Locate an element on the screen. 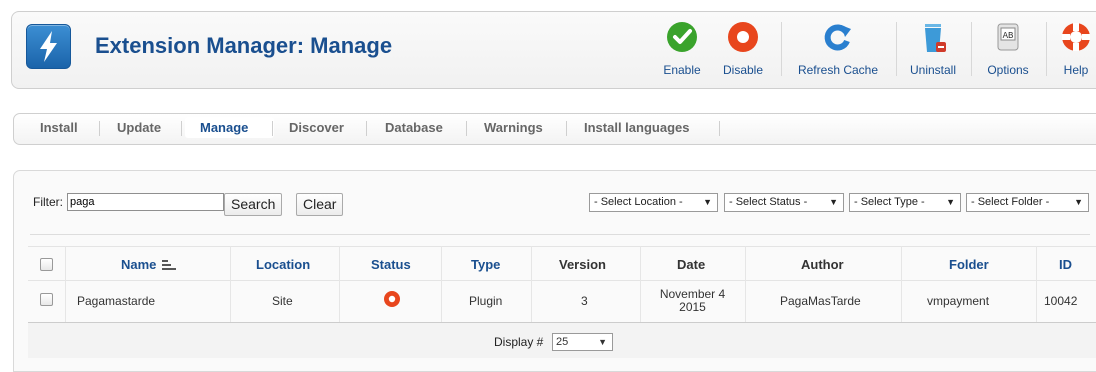  submenu-item-database: Database is located at coordinates (414, 127).